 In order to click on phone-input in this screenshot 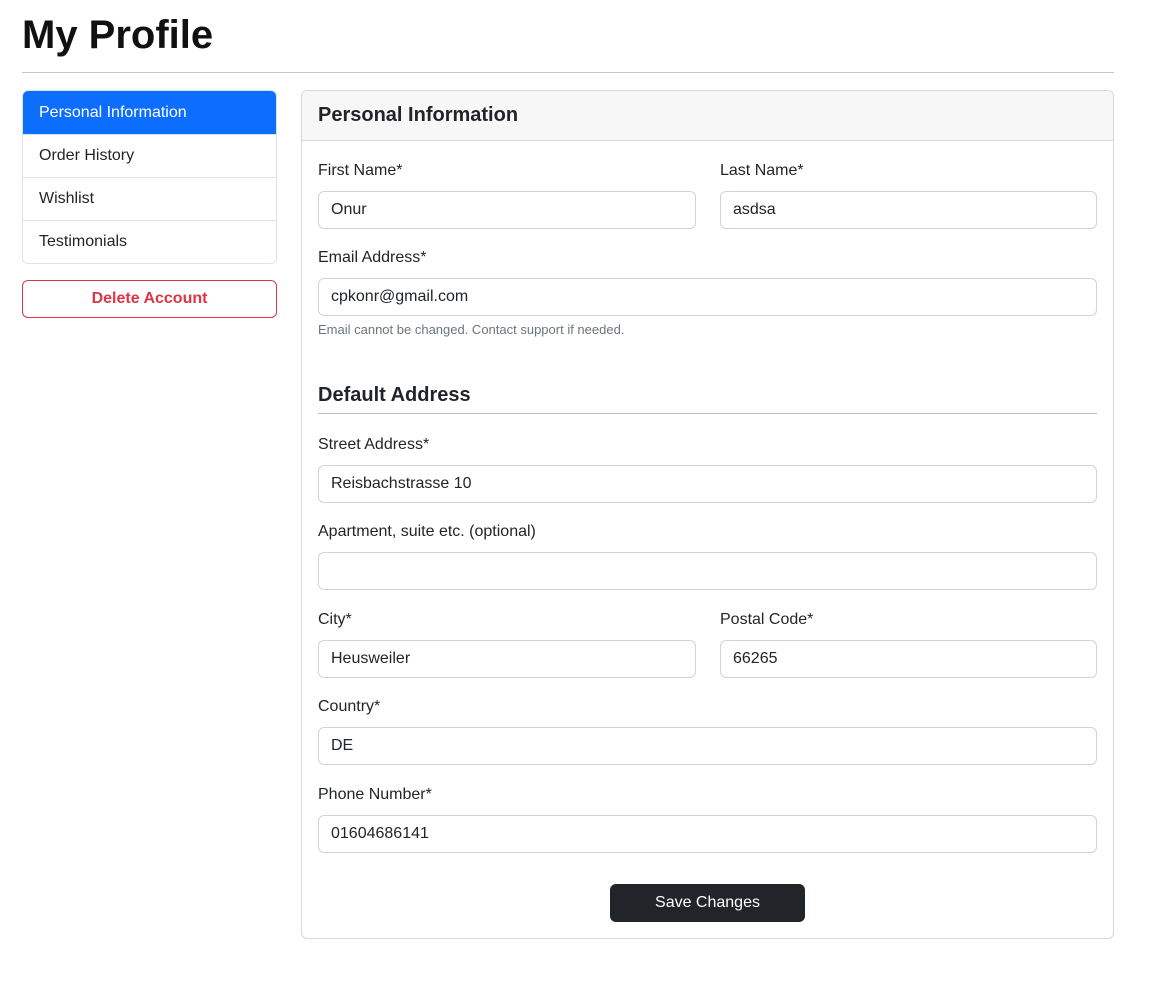, I will do `click(707, 834)`.